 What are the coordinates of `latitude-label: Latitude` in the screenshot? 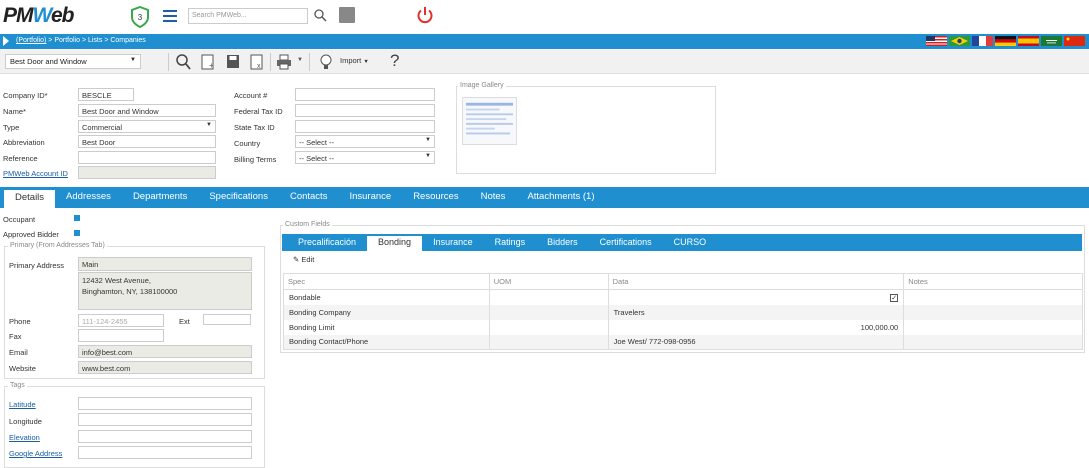 It's located at (22, 404).